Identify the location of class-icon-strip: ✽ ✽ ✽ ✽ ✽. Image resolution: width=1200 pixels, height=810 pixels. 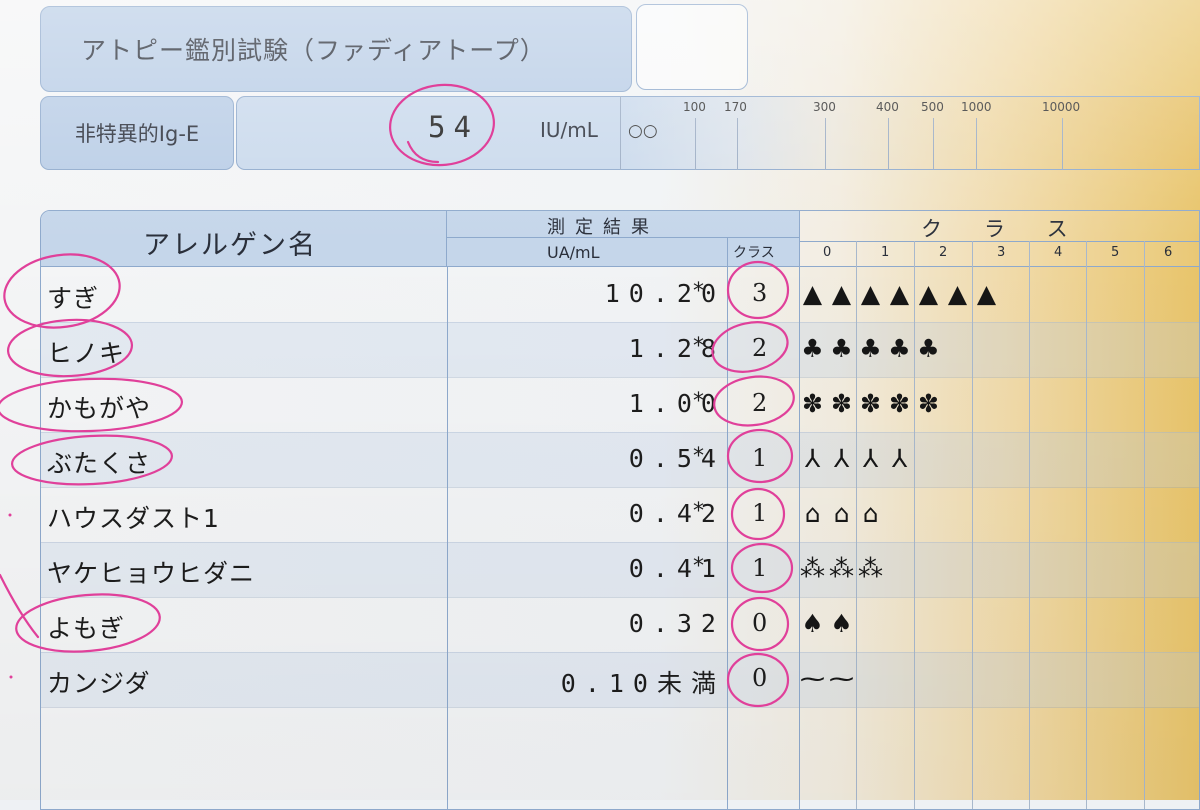
(870, 405).